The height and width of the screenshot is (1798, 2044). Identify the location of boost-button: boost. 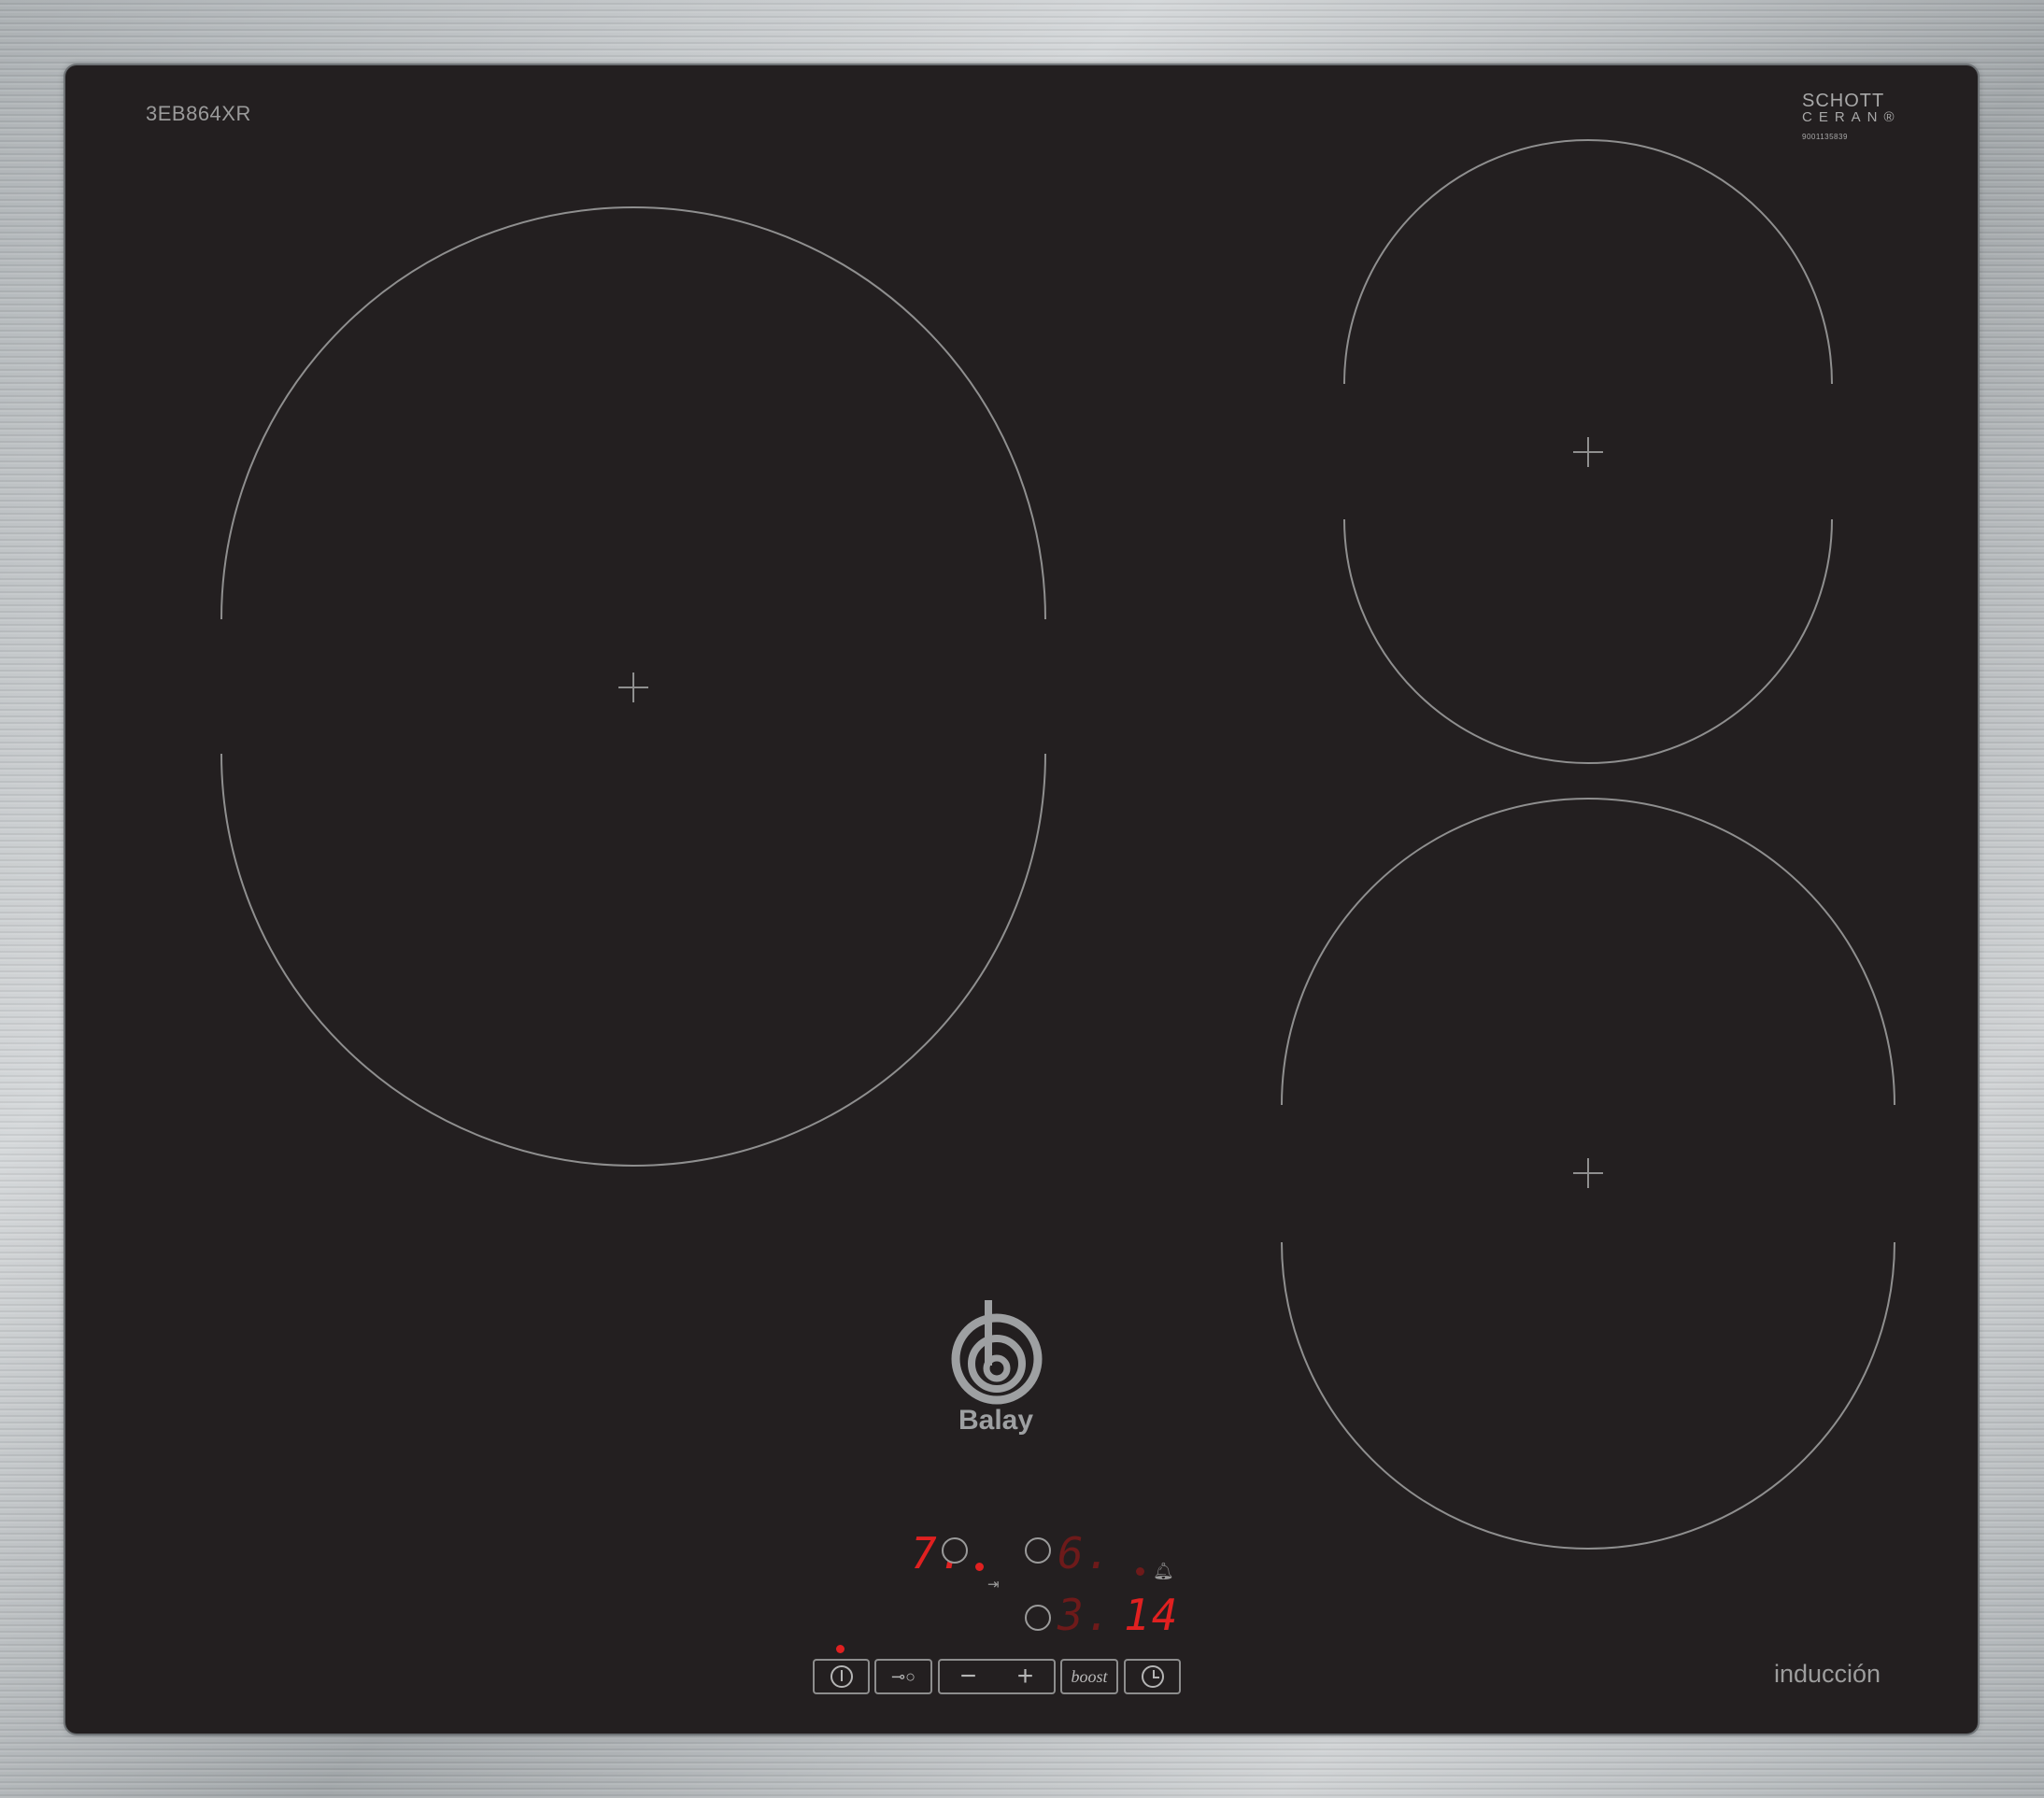
(1089, 1676).